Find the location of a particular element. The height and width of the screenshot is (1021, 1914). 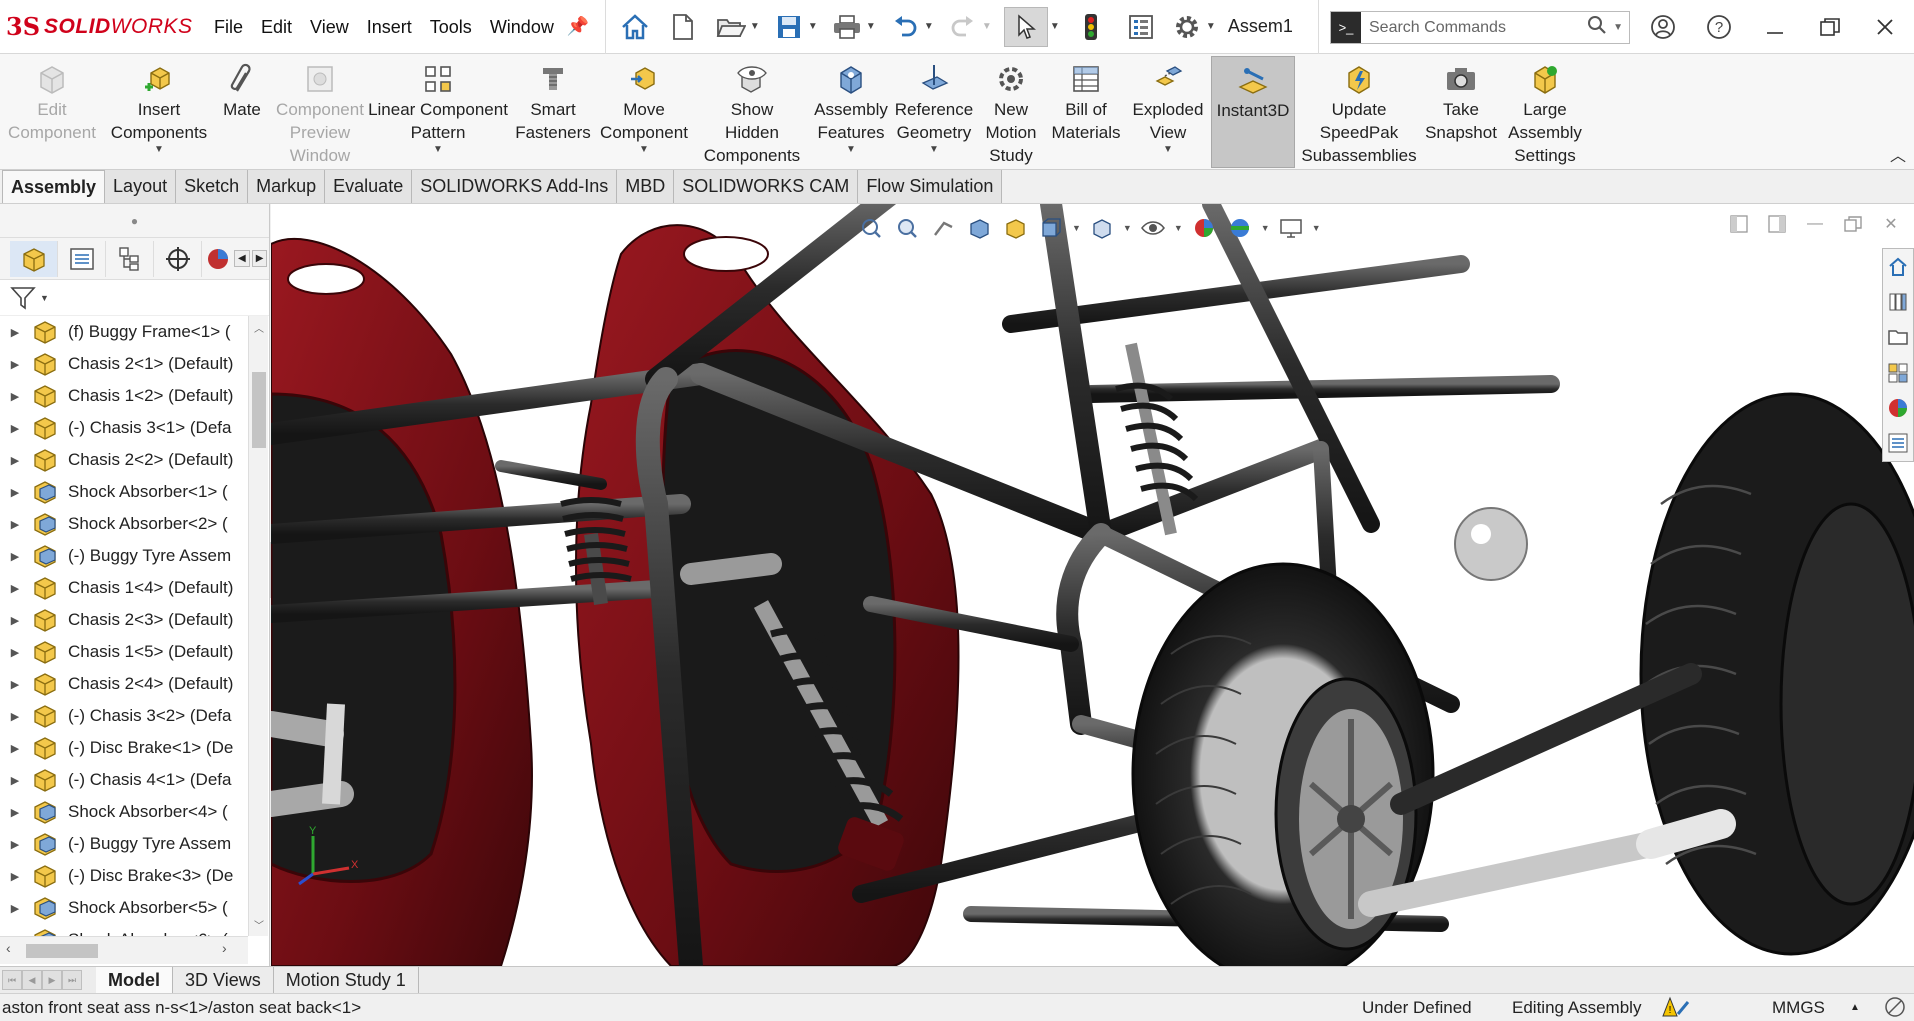

mate-button: Mate is located at coordinates (242, 112).